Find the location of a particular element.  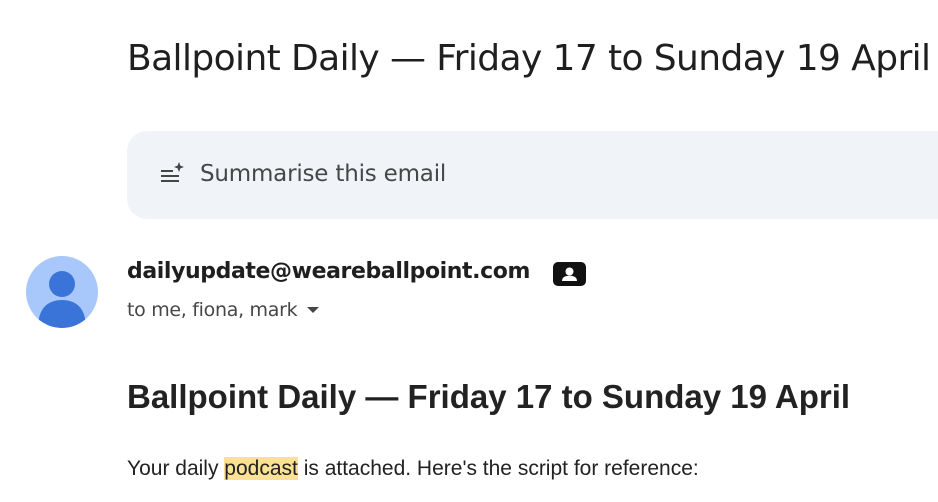

sender-address: dailyupdate@weareballpoint.com is located at coordinates (328, 271).